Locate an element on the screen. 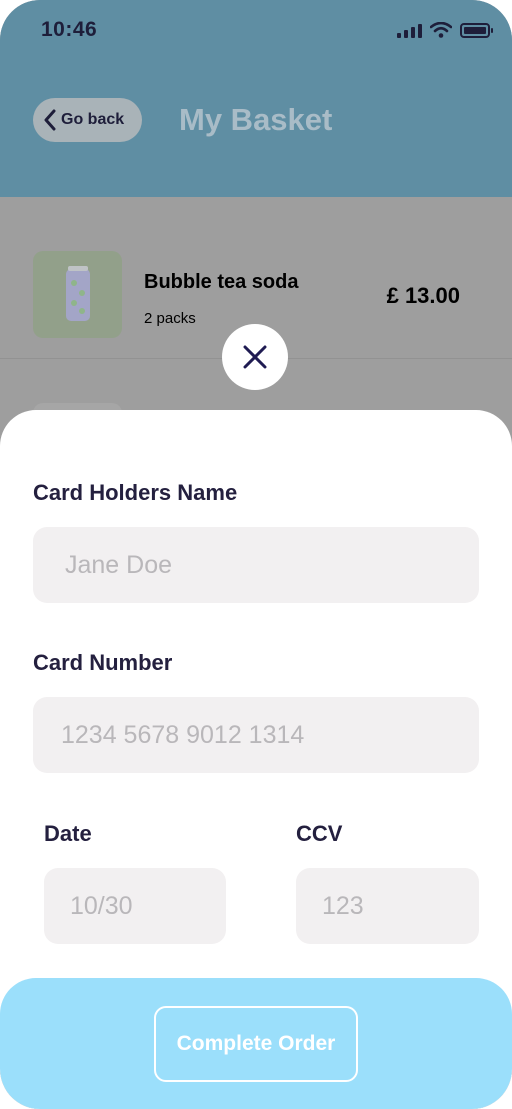  close-button is located at coordinates (255, 357).